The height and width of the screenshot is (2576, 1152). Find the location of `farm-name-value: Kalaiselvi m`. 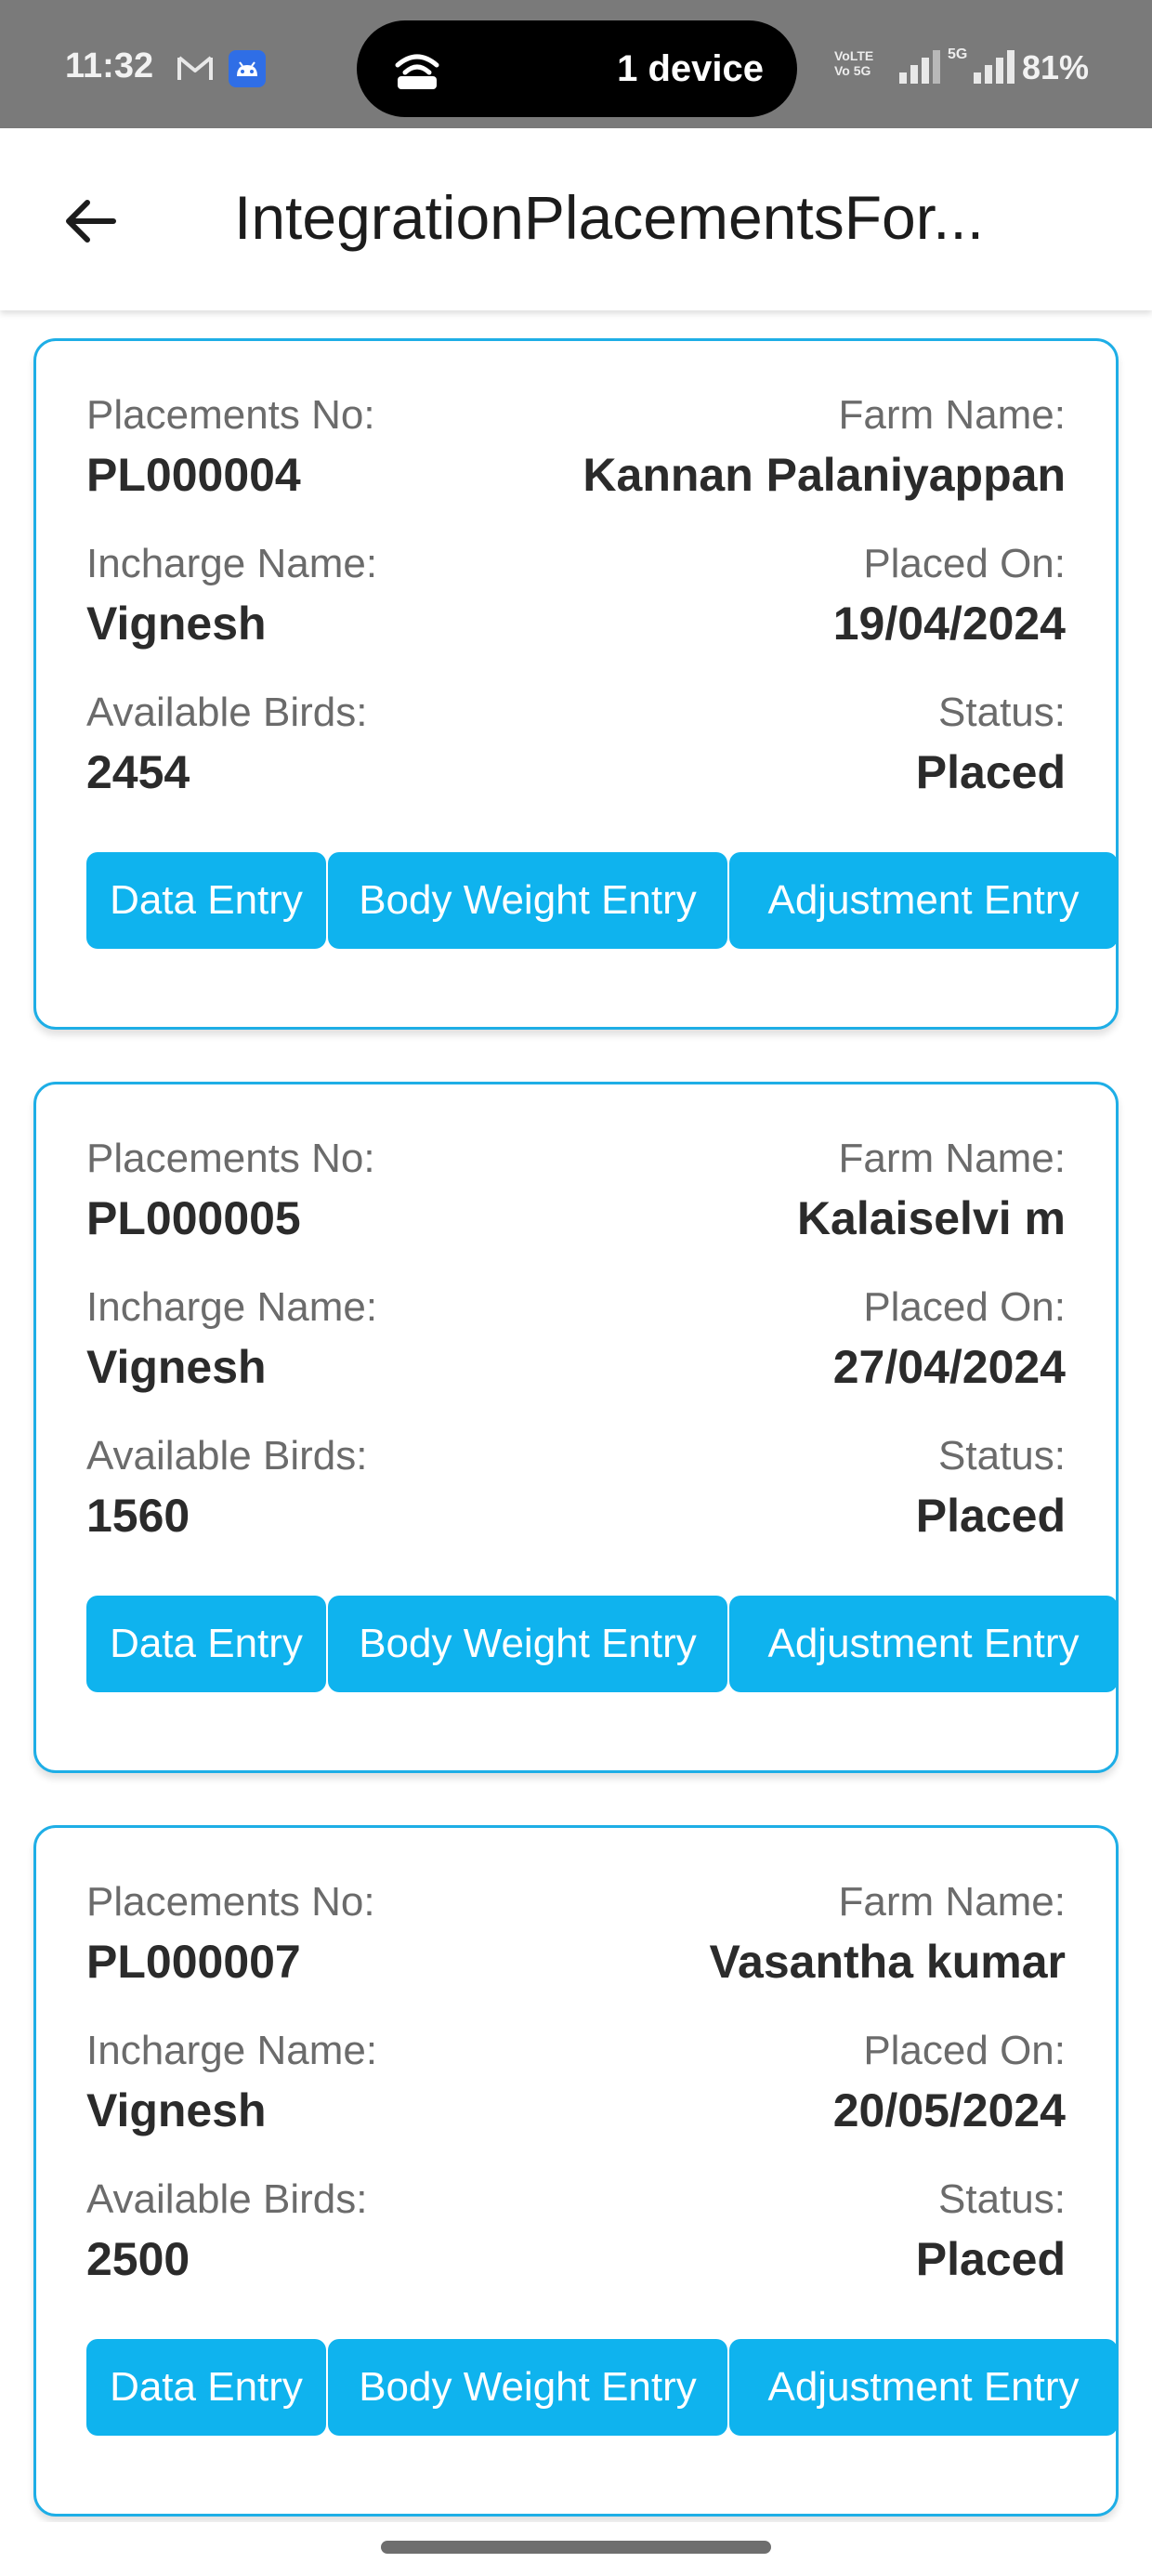

farm-name-value: Kalaiselvi m is located at coordinates (931, 1218).